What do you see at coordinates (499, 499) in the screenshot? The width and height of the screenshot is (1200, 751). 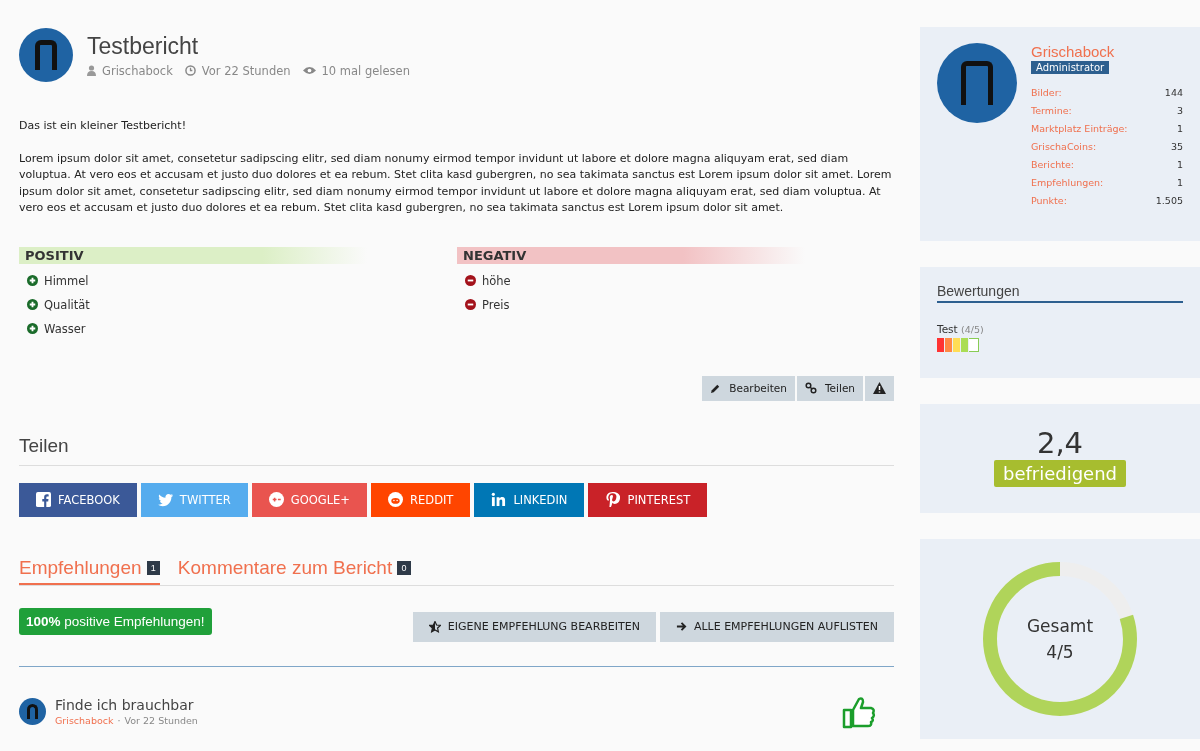 I see `linkedin-logo-icon` at bounding box center [499, 499].